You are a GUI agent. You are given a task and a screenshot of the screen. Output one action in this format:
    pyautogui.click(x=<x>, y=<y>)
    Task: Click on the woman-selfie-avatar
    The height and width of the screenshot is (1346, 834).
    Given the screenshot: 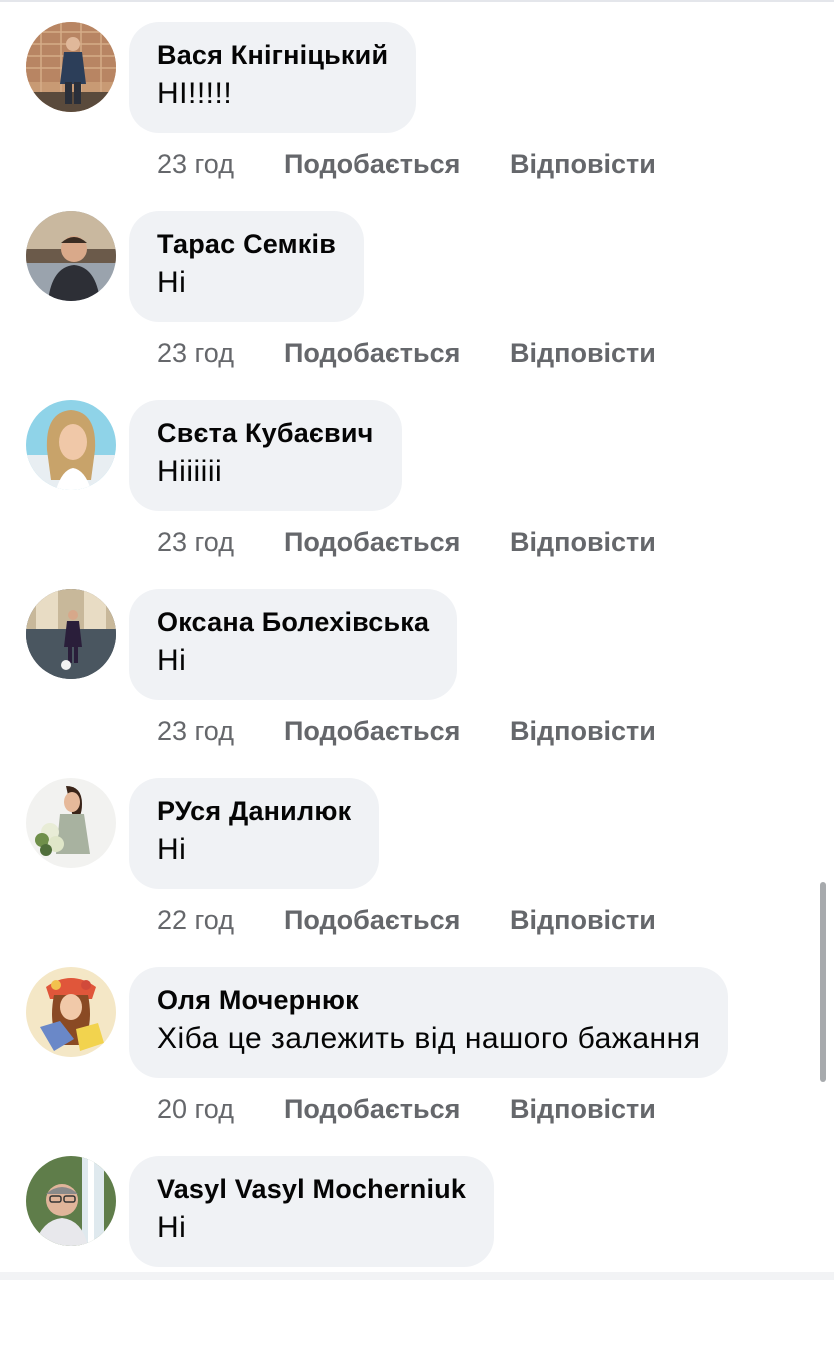 What is the action you would take?
    pyautogui.click(x=71, y=445)
    